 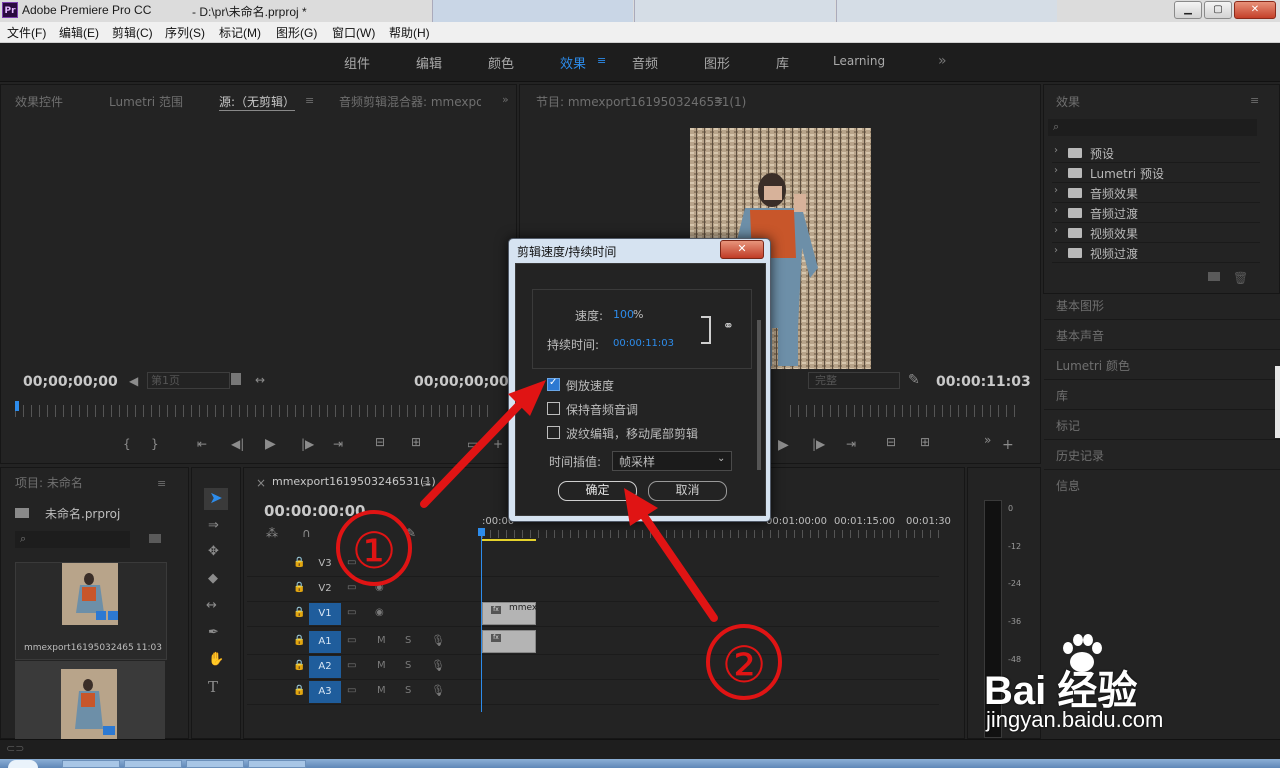 I want to click on baidu-paw-icon, so click(x=1082, y=653).